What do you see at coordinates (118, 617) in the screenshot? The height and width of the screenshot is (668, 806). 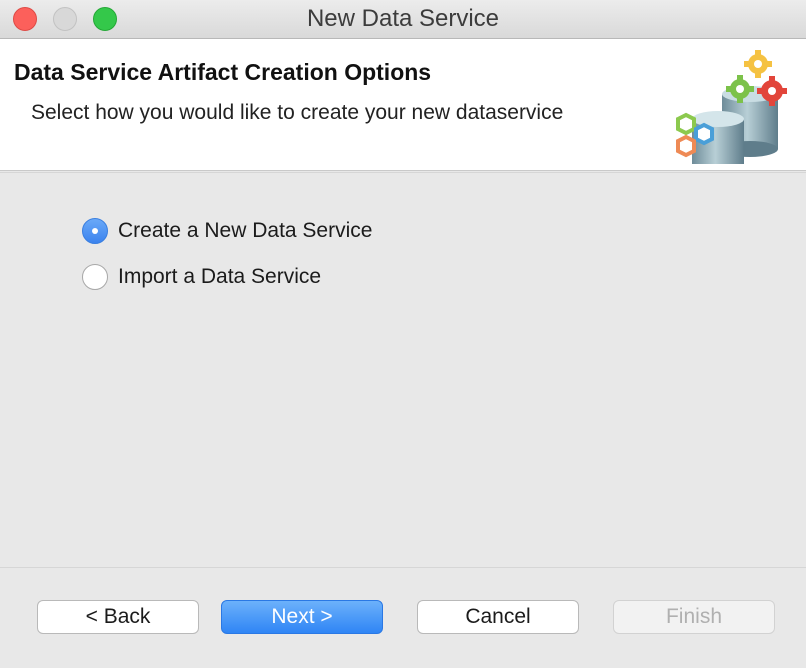 I see `back-button: < Back` at bounding box center [118, 617].